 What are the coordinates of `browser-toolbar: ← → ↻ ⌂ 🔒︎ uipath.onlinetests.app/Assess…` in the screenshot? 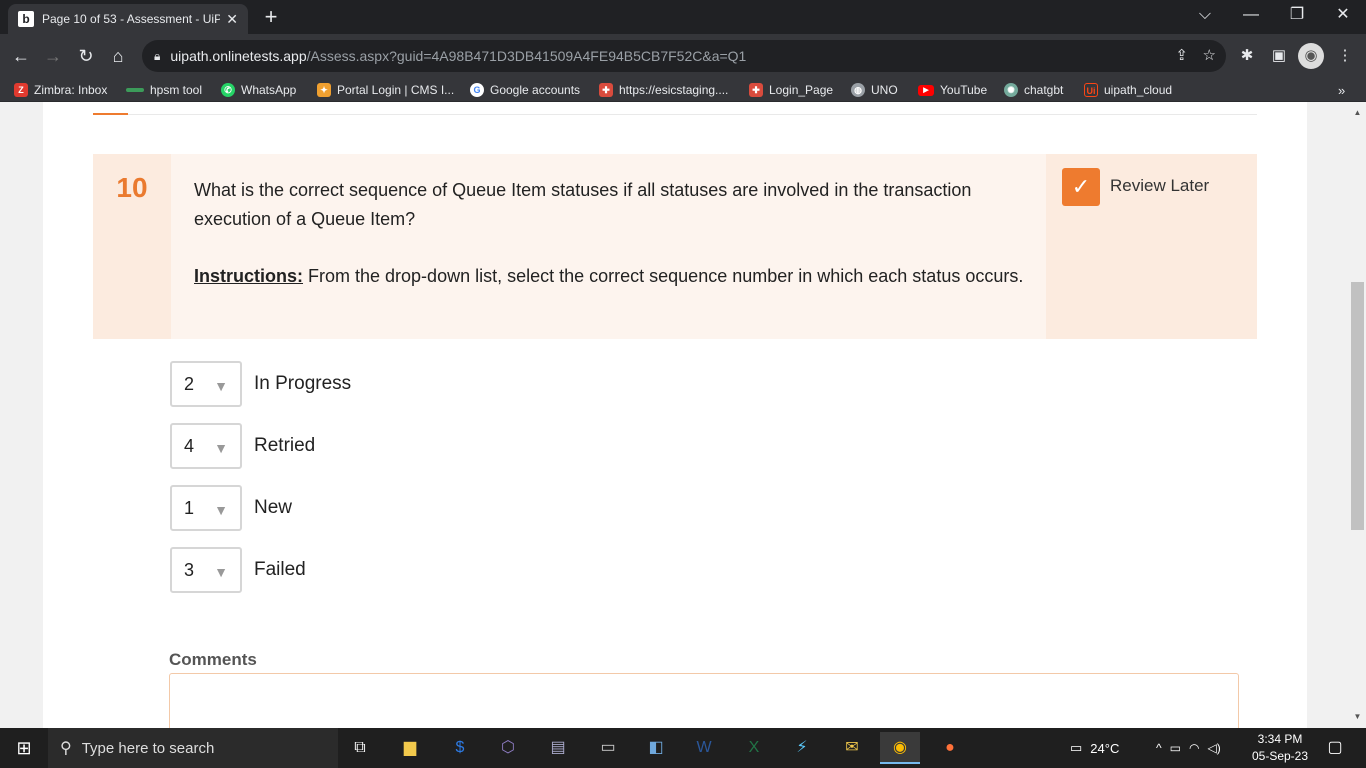 It's located at (683, 56).